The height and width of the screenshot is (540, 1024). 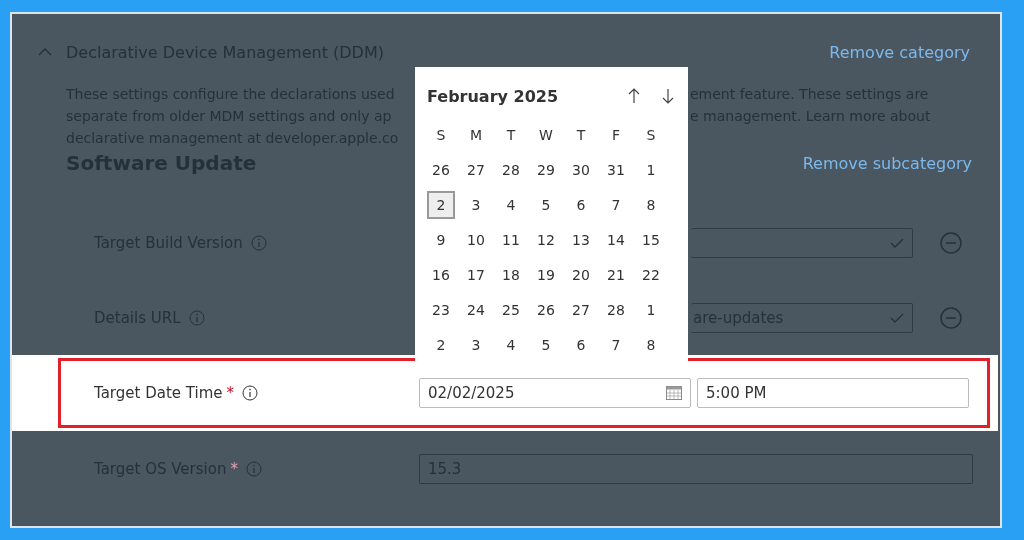 I want to click on calendar-day: 30, so click(x=581, y=170).